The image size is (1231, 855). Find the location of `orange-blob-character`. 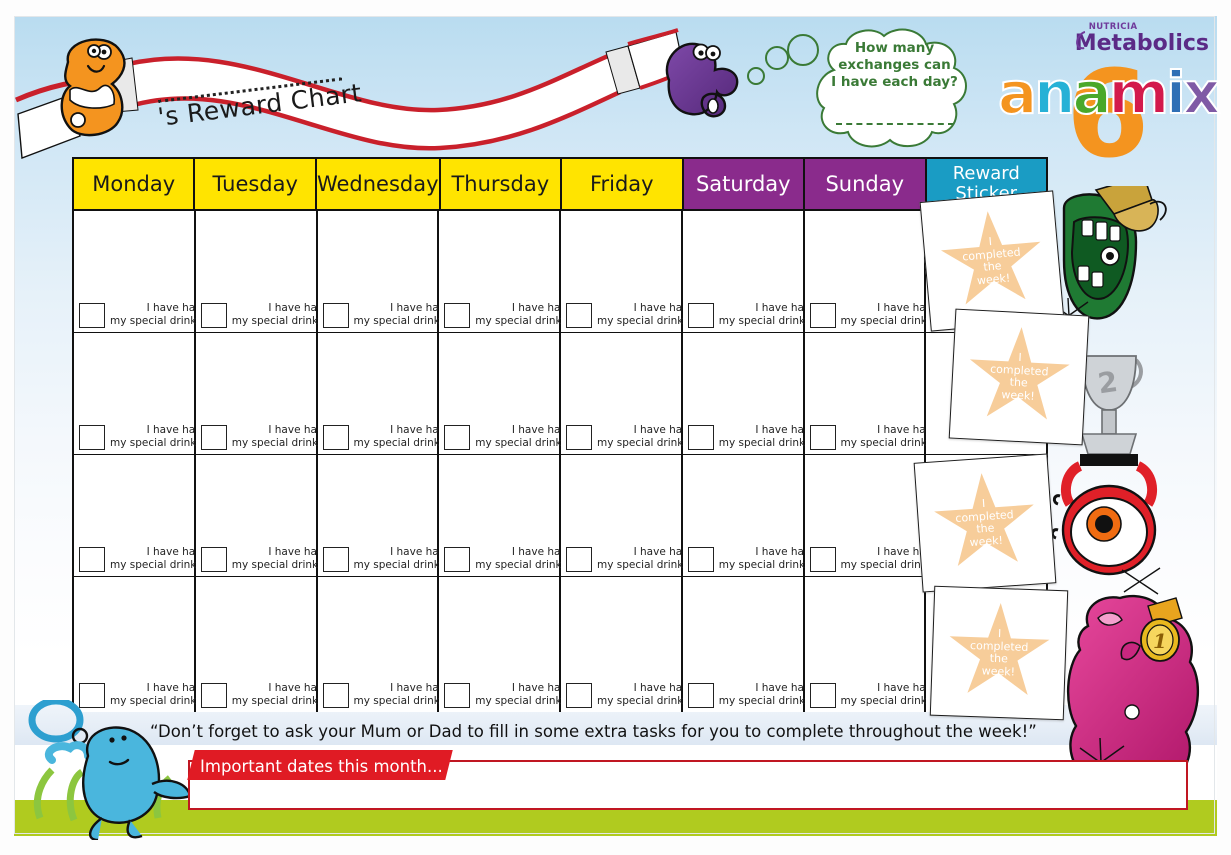

orange-blob-character is located at coordinates (93, 87).